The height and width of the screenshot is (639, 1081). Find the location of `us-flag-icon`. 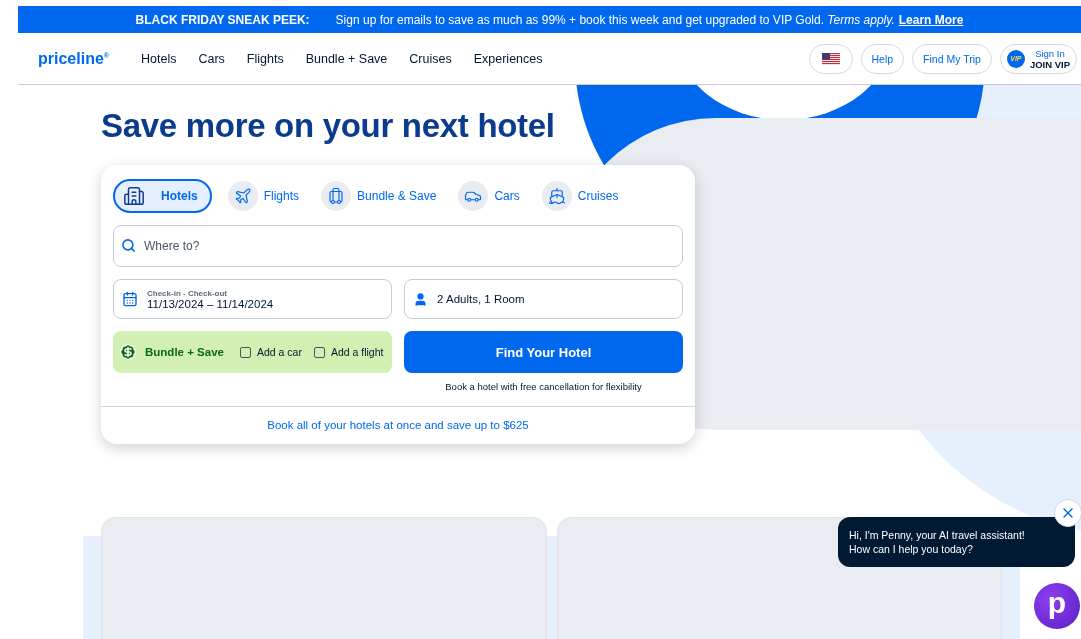

us-flag-icon is located at coordinates (830, 58).